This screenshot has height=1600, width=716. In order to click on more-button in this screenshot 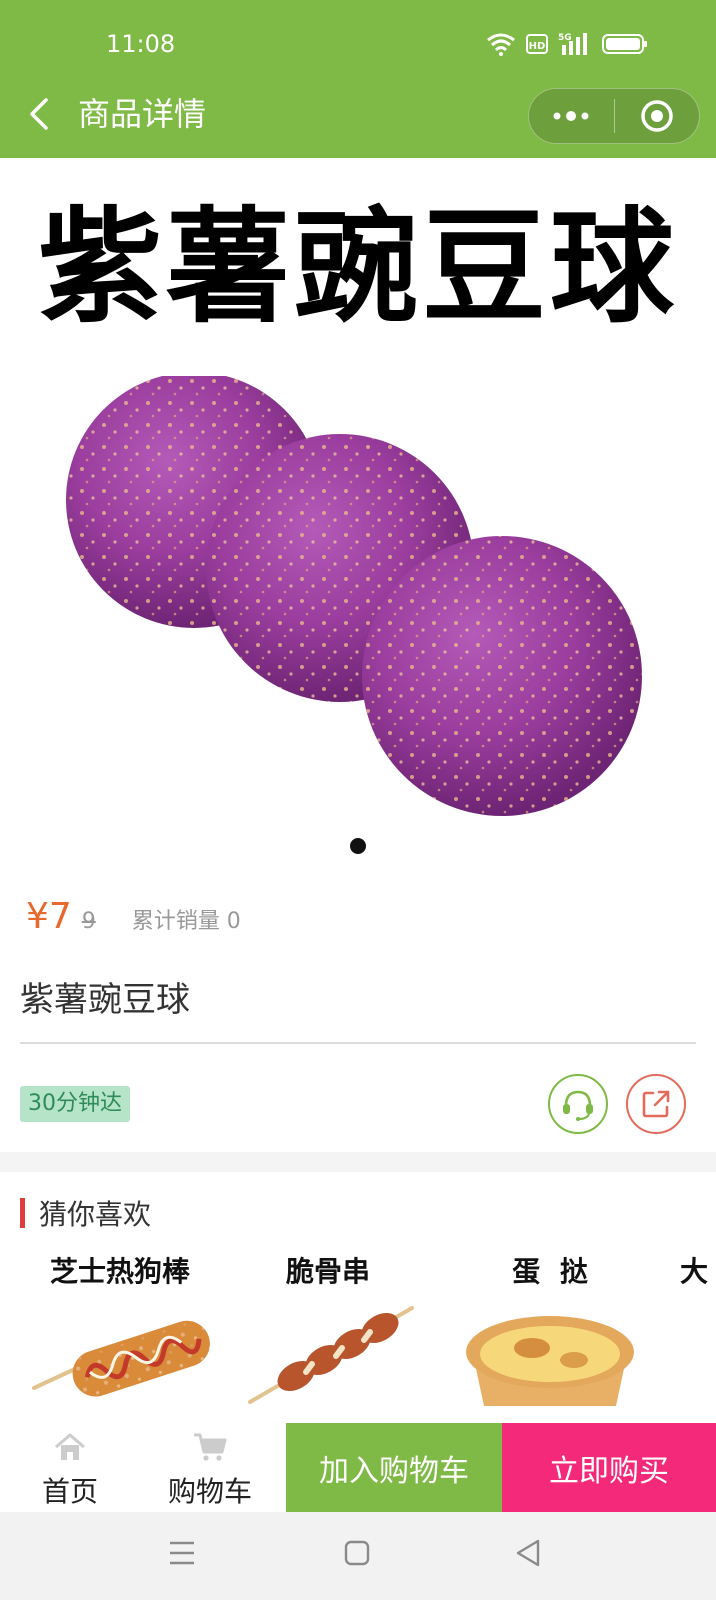, I will do `click(571, 116)`.